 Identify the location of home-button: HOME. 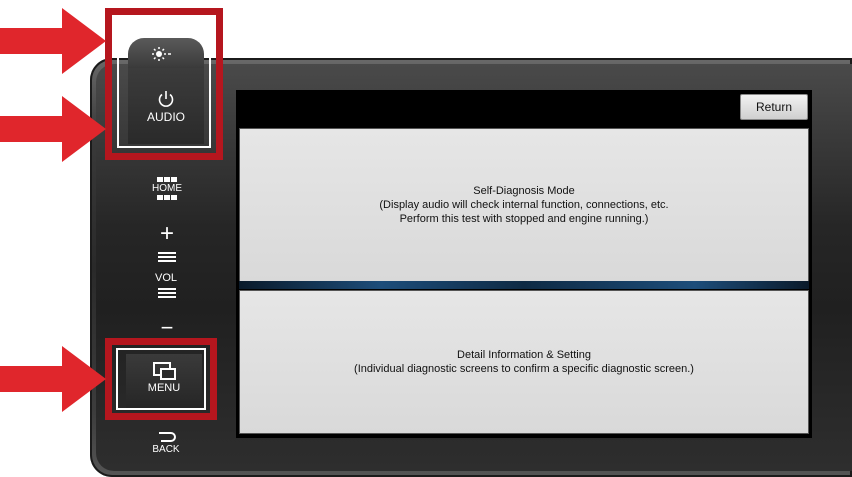
(167, 185).